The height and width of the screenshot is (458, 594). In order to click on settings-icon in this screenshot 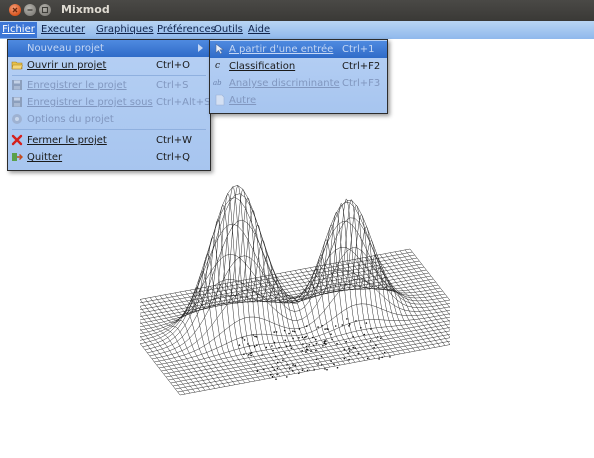, I will do `click(17, 119)`.